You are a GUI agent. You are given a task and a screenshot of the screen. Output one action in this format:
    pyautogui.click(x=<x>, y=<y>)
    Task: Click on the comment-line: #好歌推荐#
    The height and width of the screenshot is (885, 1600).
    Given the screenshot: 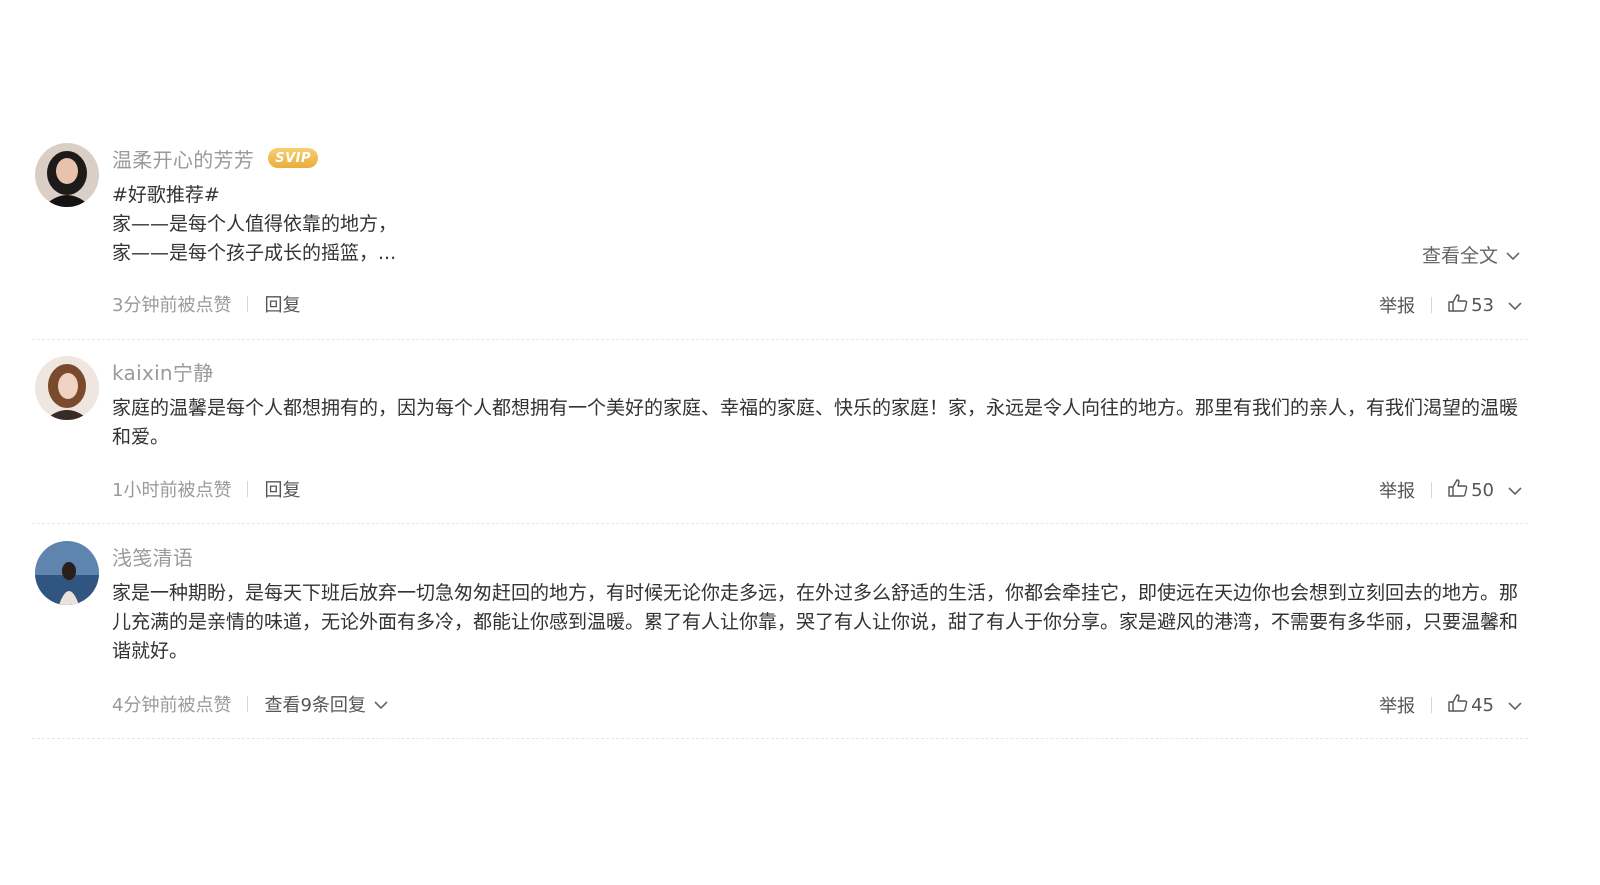 What is the action you would take?
    pyautogui.click(x=166, y=195)
    